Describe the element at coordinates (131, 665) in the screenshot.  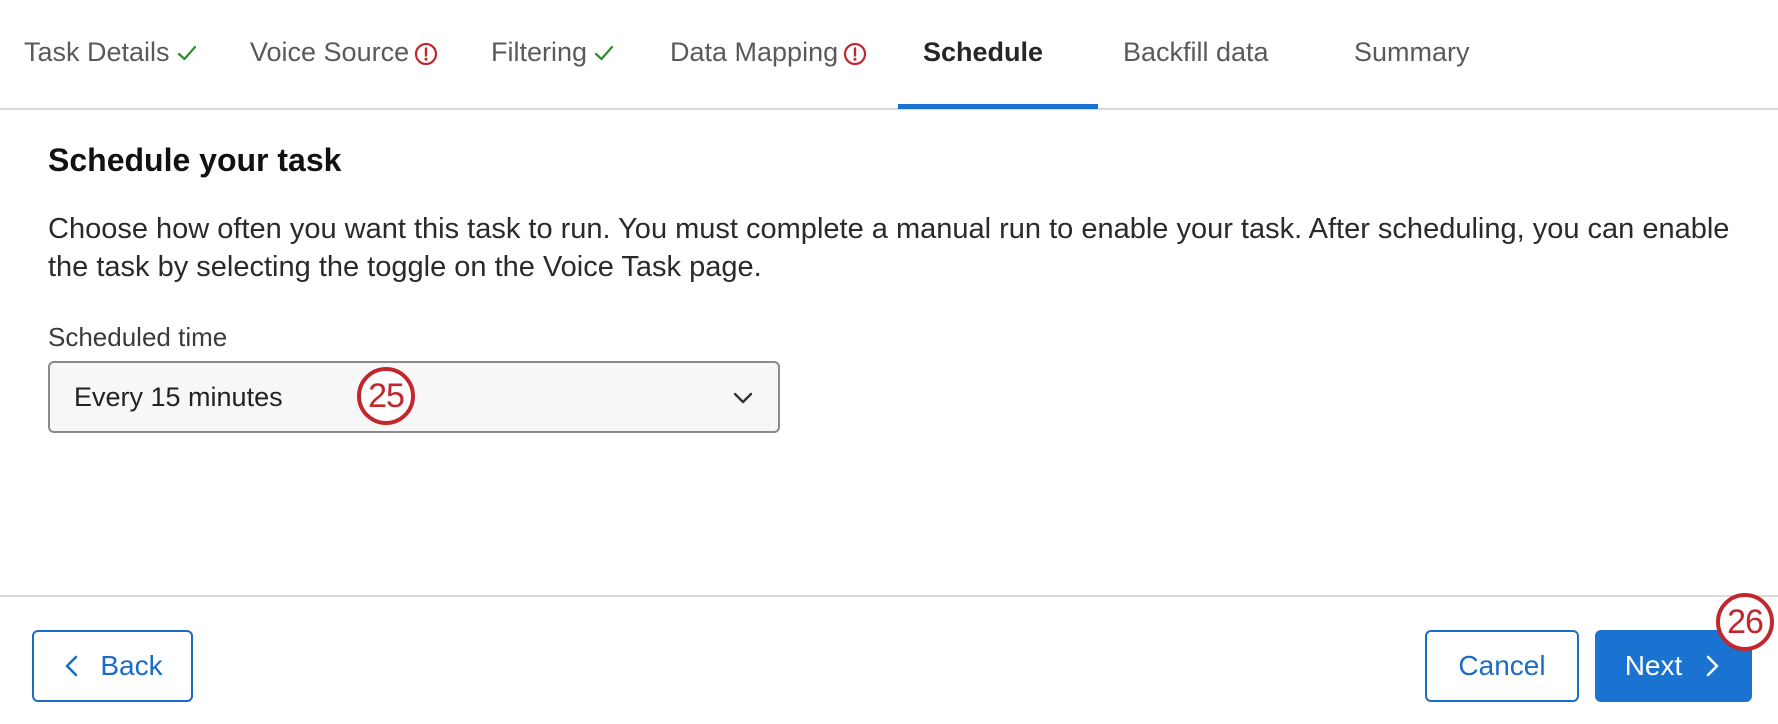
I see `back-button-label: Back` at that location.